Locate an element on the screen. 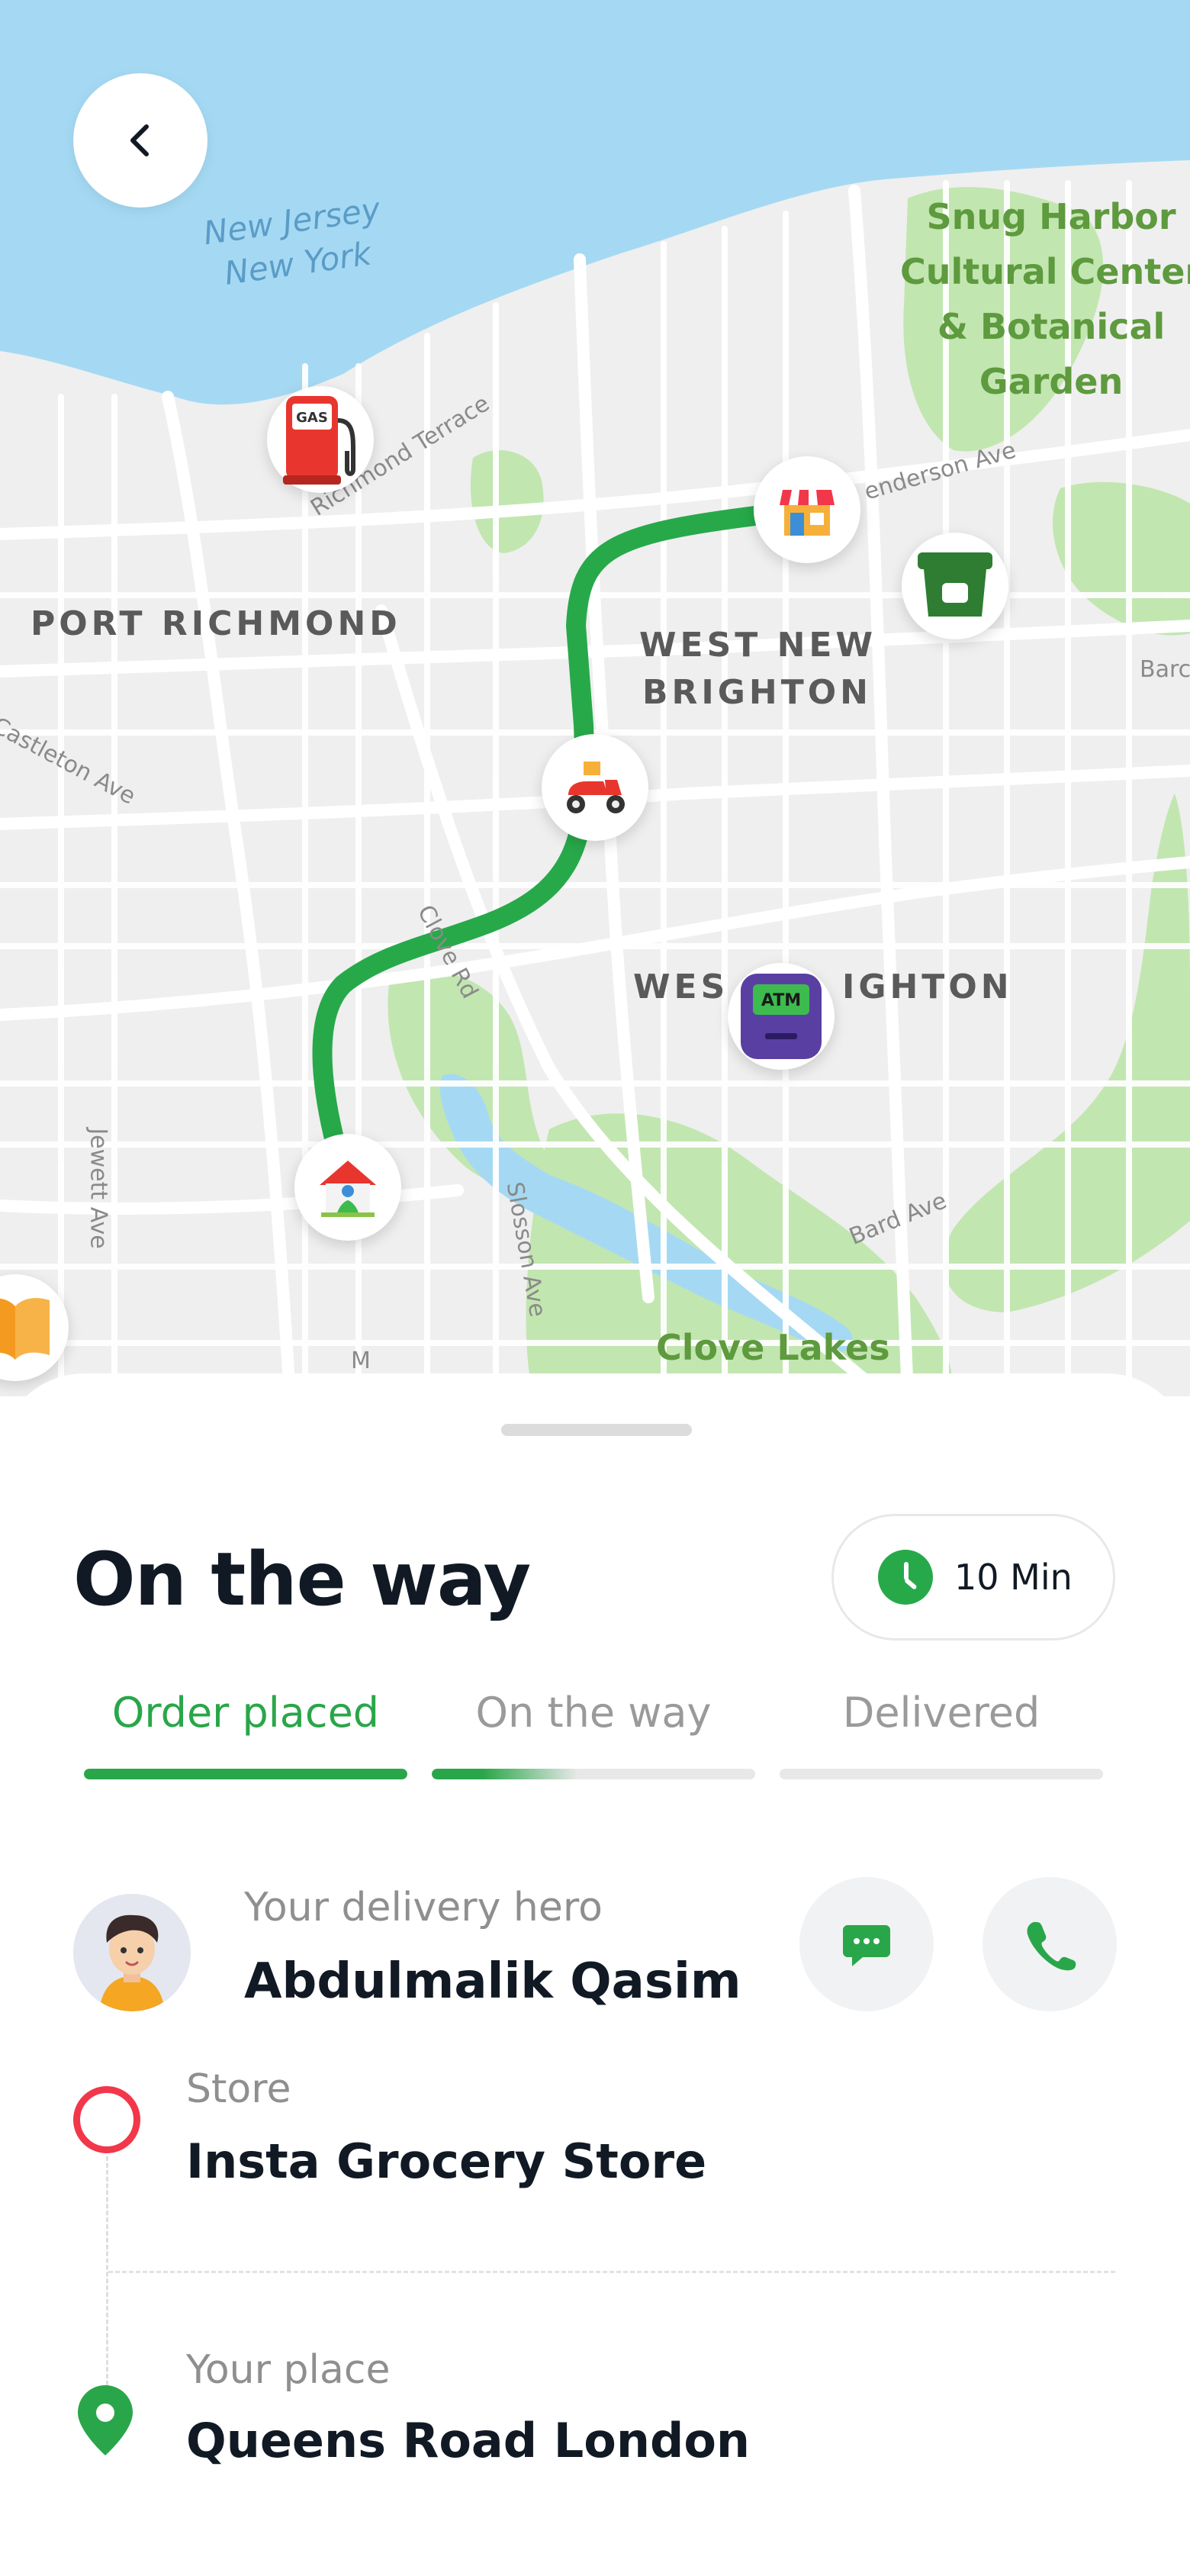 This screenshot has height=2576, width=1190. call-button is located at coordinates (1050, 1944).